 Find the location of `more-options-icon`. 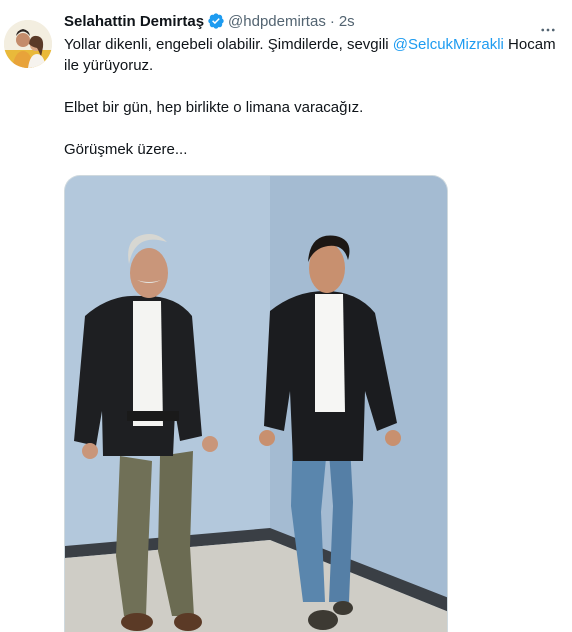

more-options-icon is located at coordinates (548, 30).